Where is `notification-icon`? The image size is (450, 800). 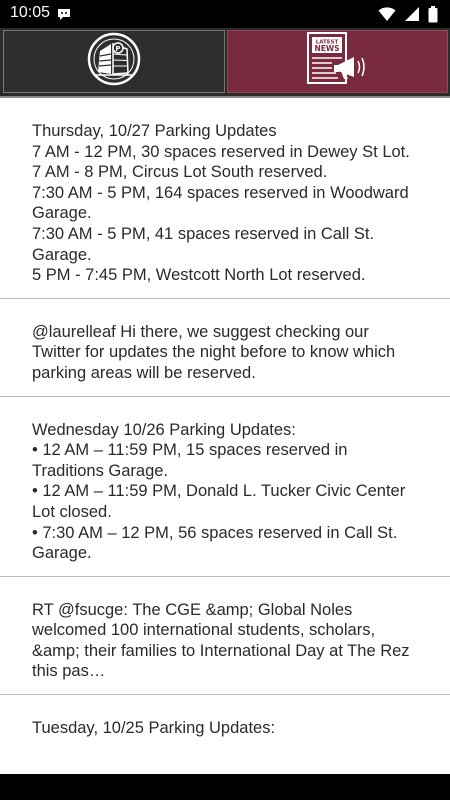 notification-icon is located at coordinates (64, 14).